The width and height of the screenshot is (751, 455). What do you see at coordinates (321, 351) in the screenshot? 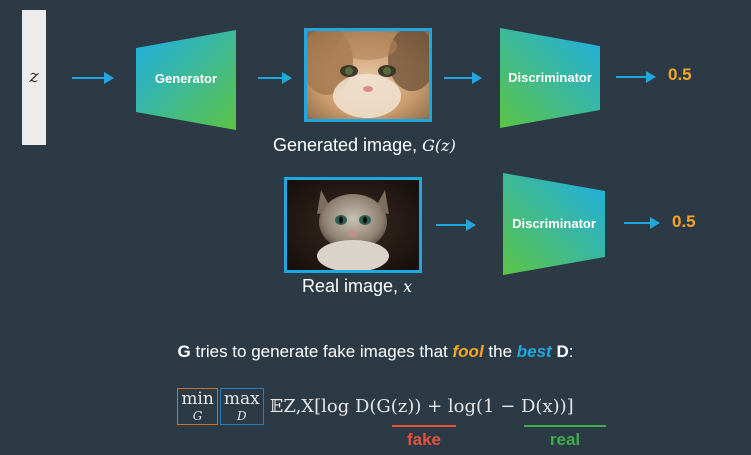
I see `statement-text-1: tries to generate fake images that` at bounding box center [321, 351].